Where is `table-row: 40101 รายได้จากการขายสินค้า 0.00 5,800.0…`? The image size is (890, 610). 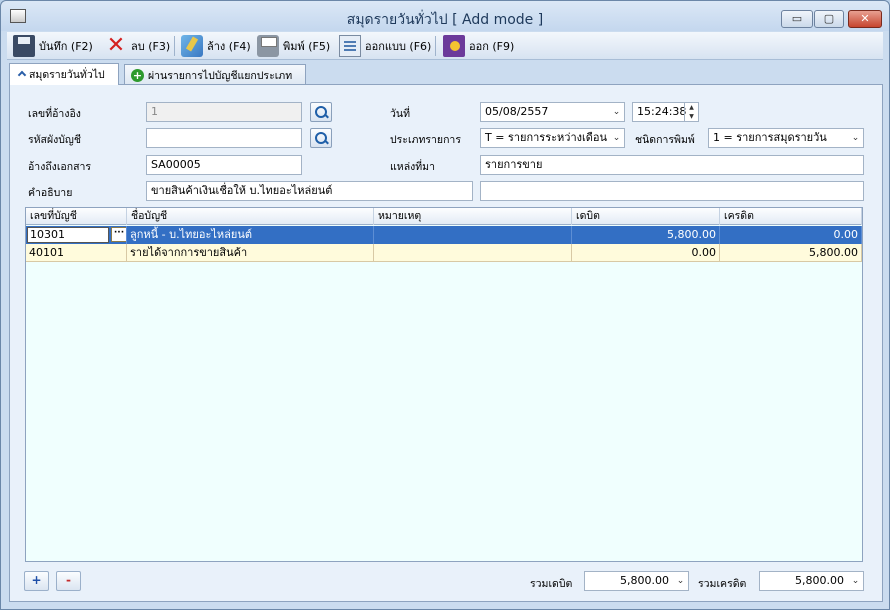
table-row: 40101 รายได้จากการขายสินค้า 0.00 5,800.0… is located at coordinates (444, 253).